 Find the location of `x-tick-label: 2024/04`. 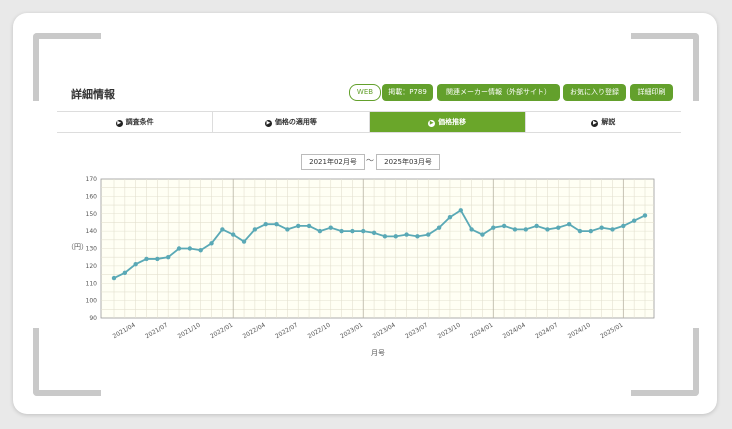

x-tick-label: 2024/04 is located at coordinates (514, 331).